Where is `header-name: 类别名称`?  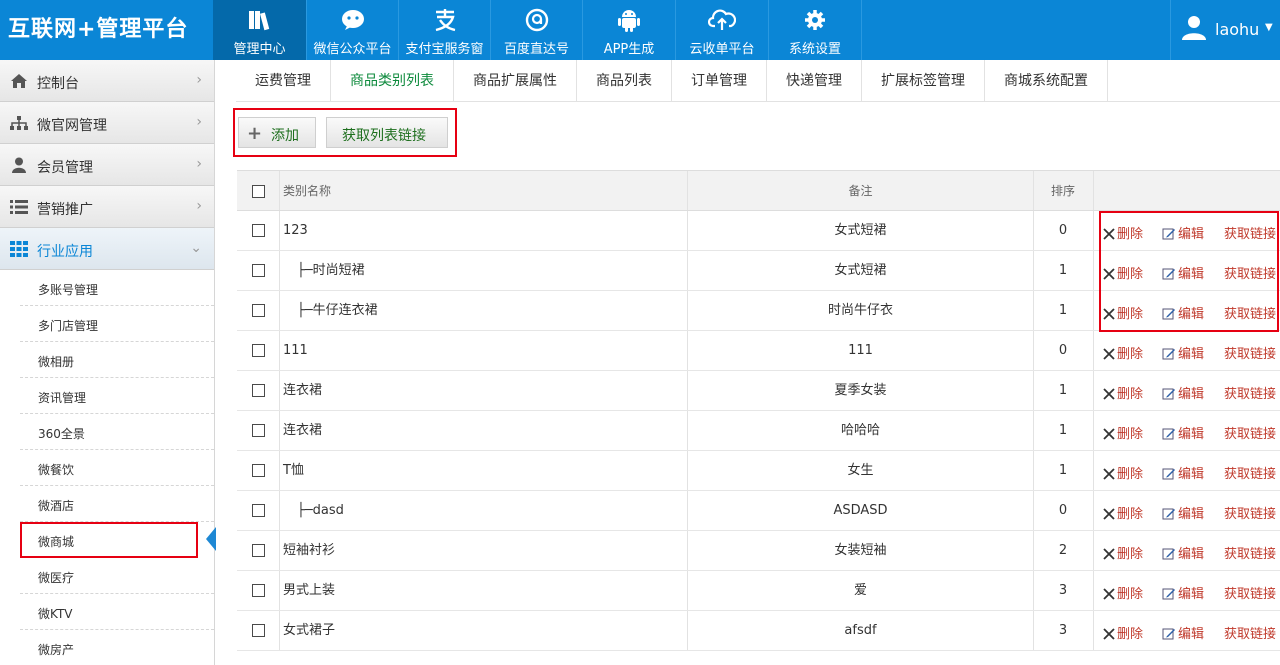
header-name: 类别名称 is located at coordinates (307, 191).